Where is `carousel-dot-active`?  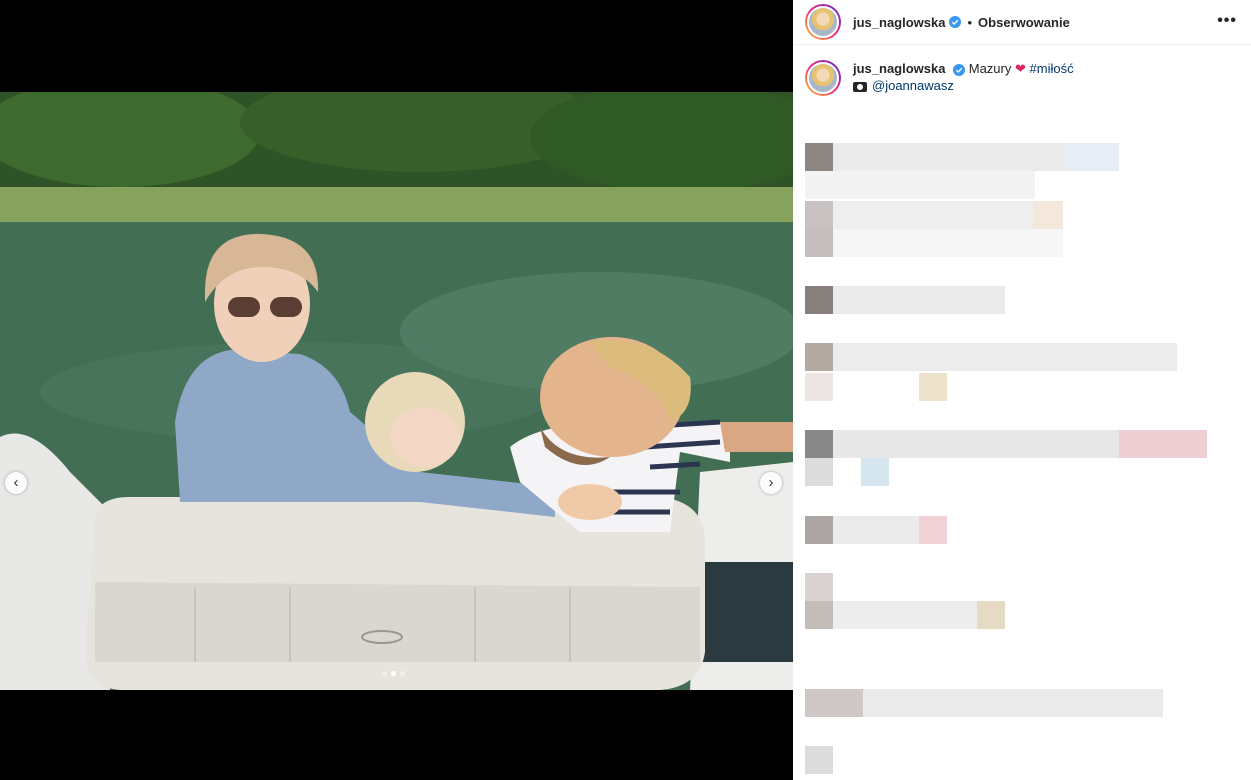
carousel-dot-active is located at coordinates (393, 673).